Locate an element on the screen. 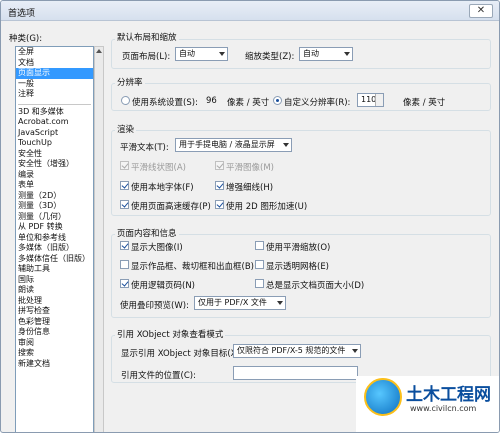 The image size is (500, 433). use-page-cache-label: 使用页面高速缓存(P) is located at coordinates (171, 207).